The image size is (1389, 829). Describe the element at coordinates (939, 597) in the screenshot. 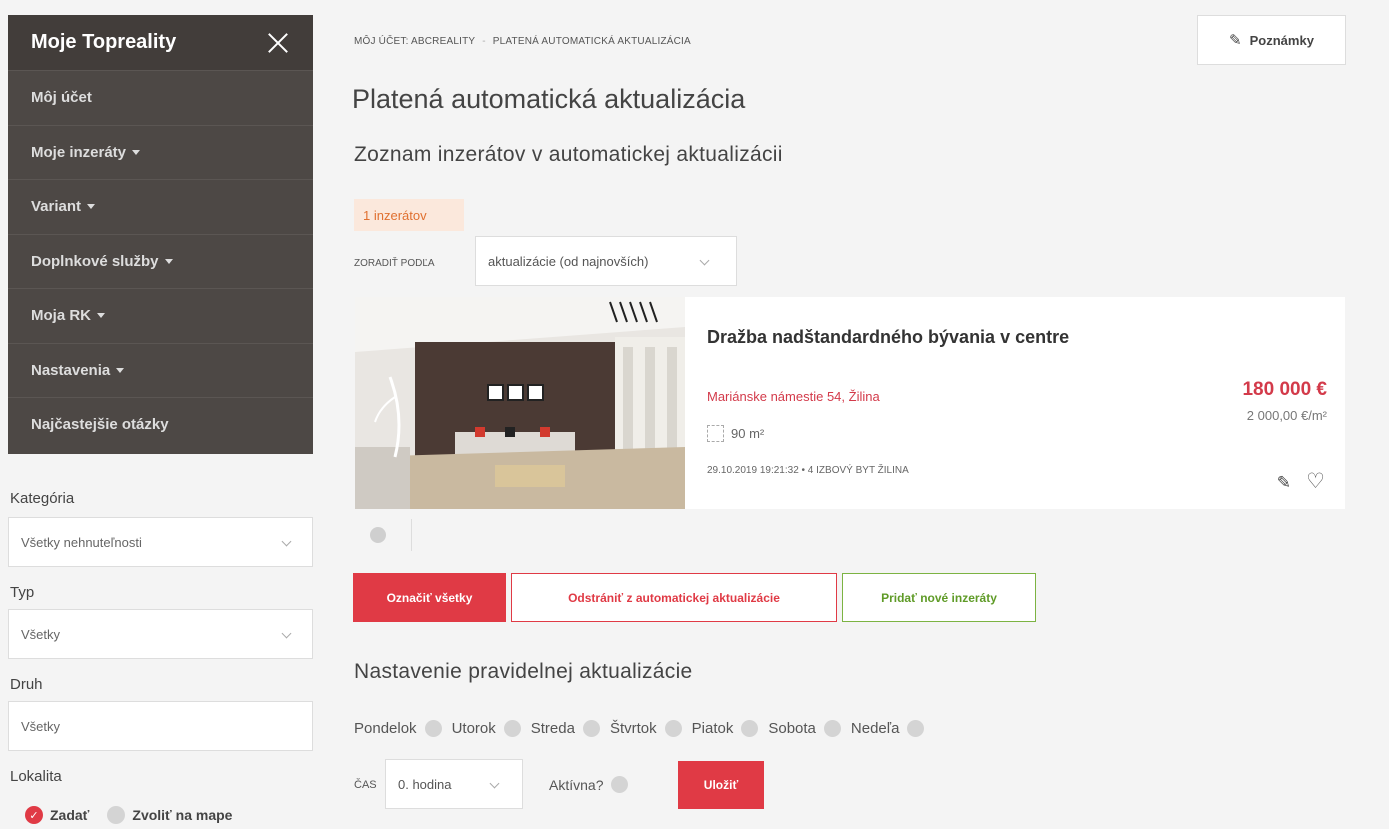

I see `add-new-listings-button: Pridať nové inzeráty` at that location.